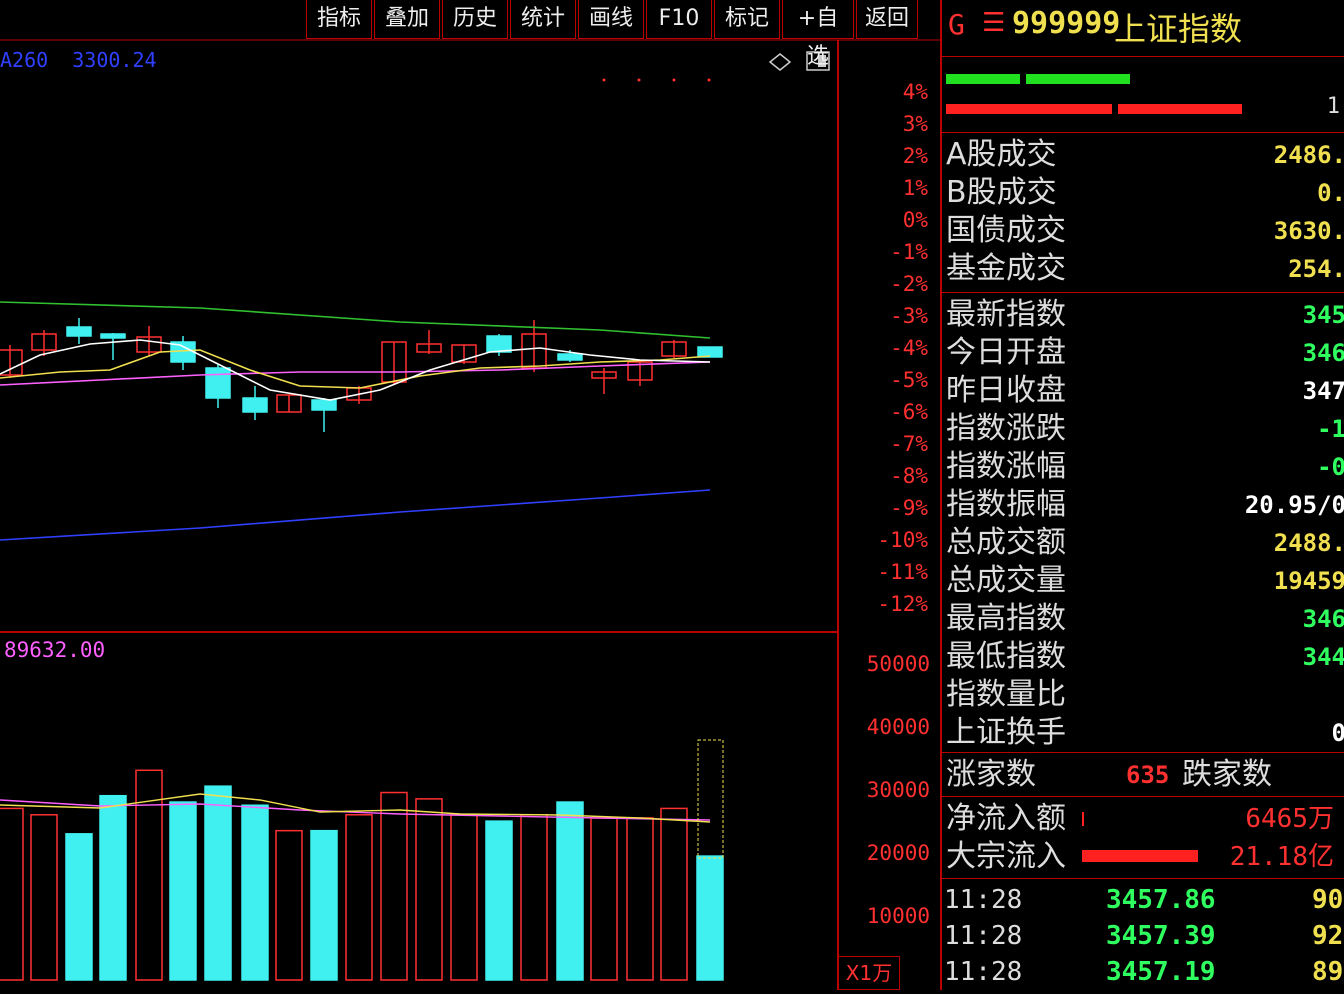 The width and height of the screenshot is (1344, 994). What do you see at coordinates (902, 604) in the screenshot?
I see `percent-tick: -12%` at bounding box center [902, 604].